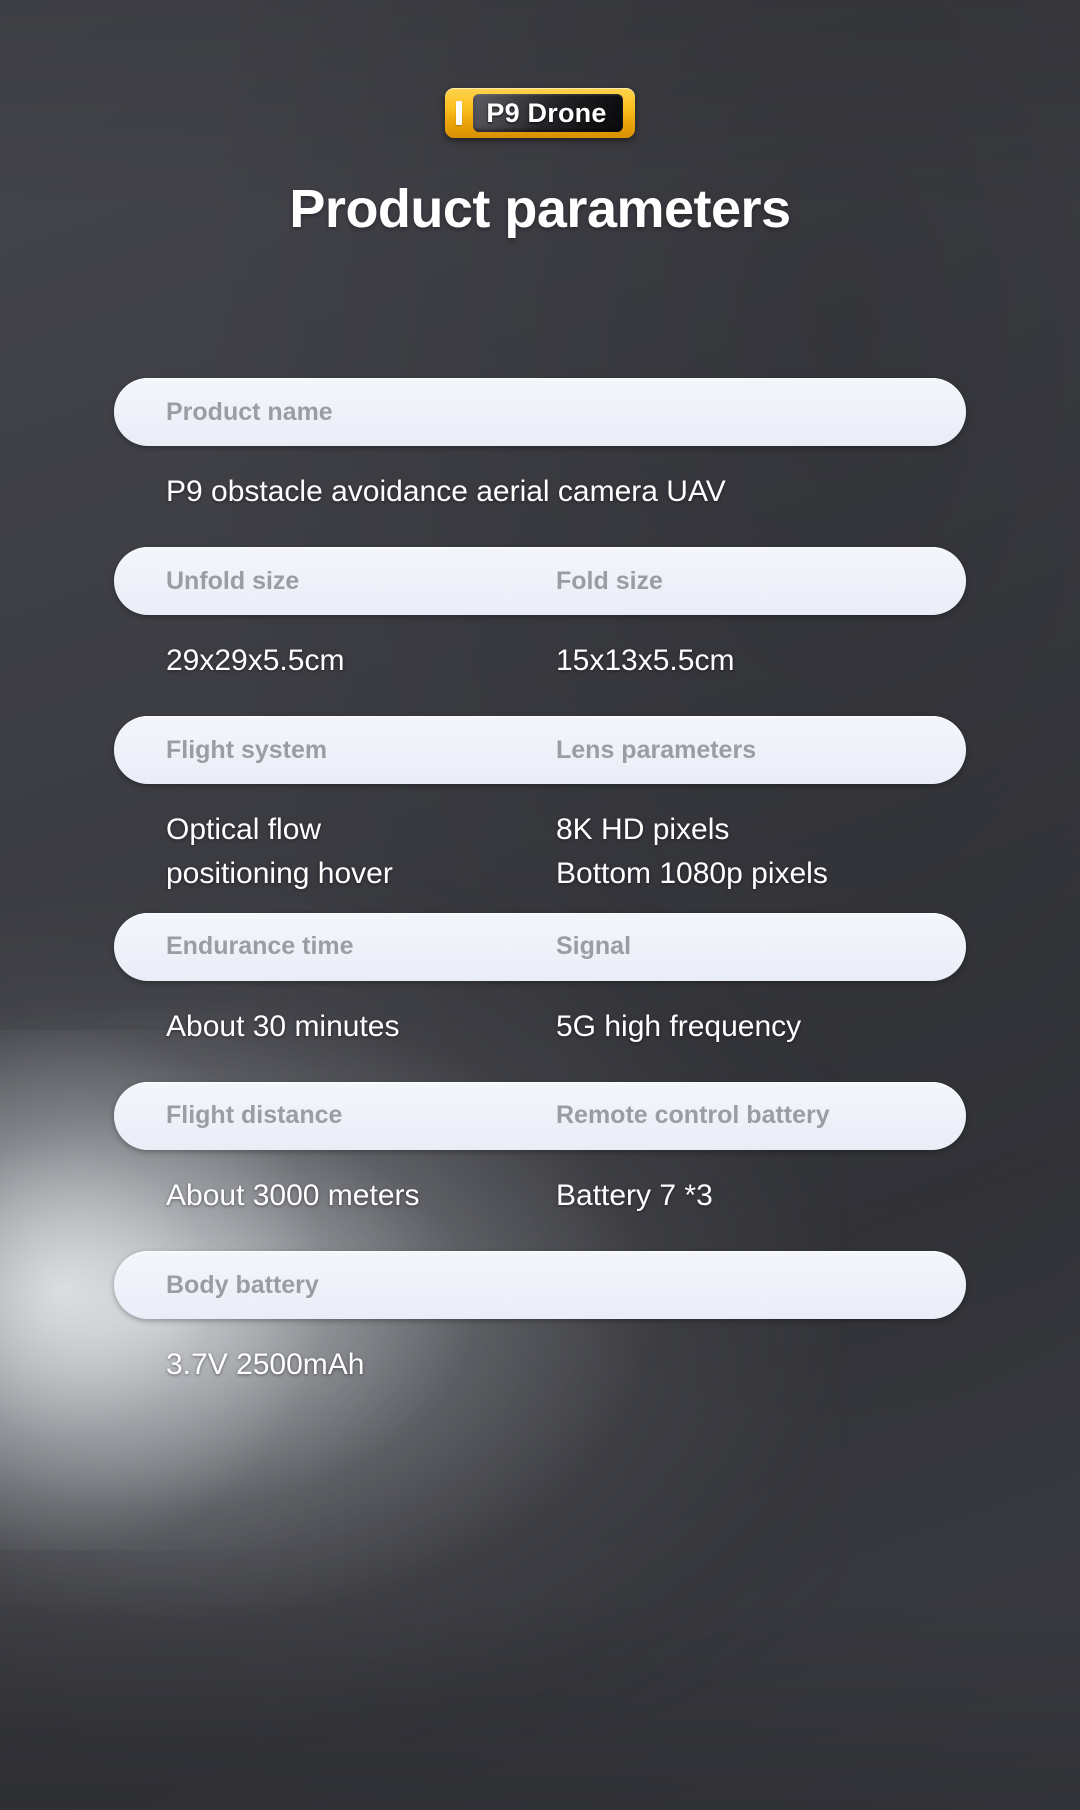 This screenshot has height=1810, width=1080. Describe the element at coordinates (609, 580) in the screenshot. I see `spec-label: Fold size` at that location.